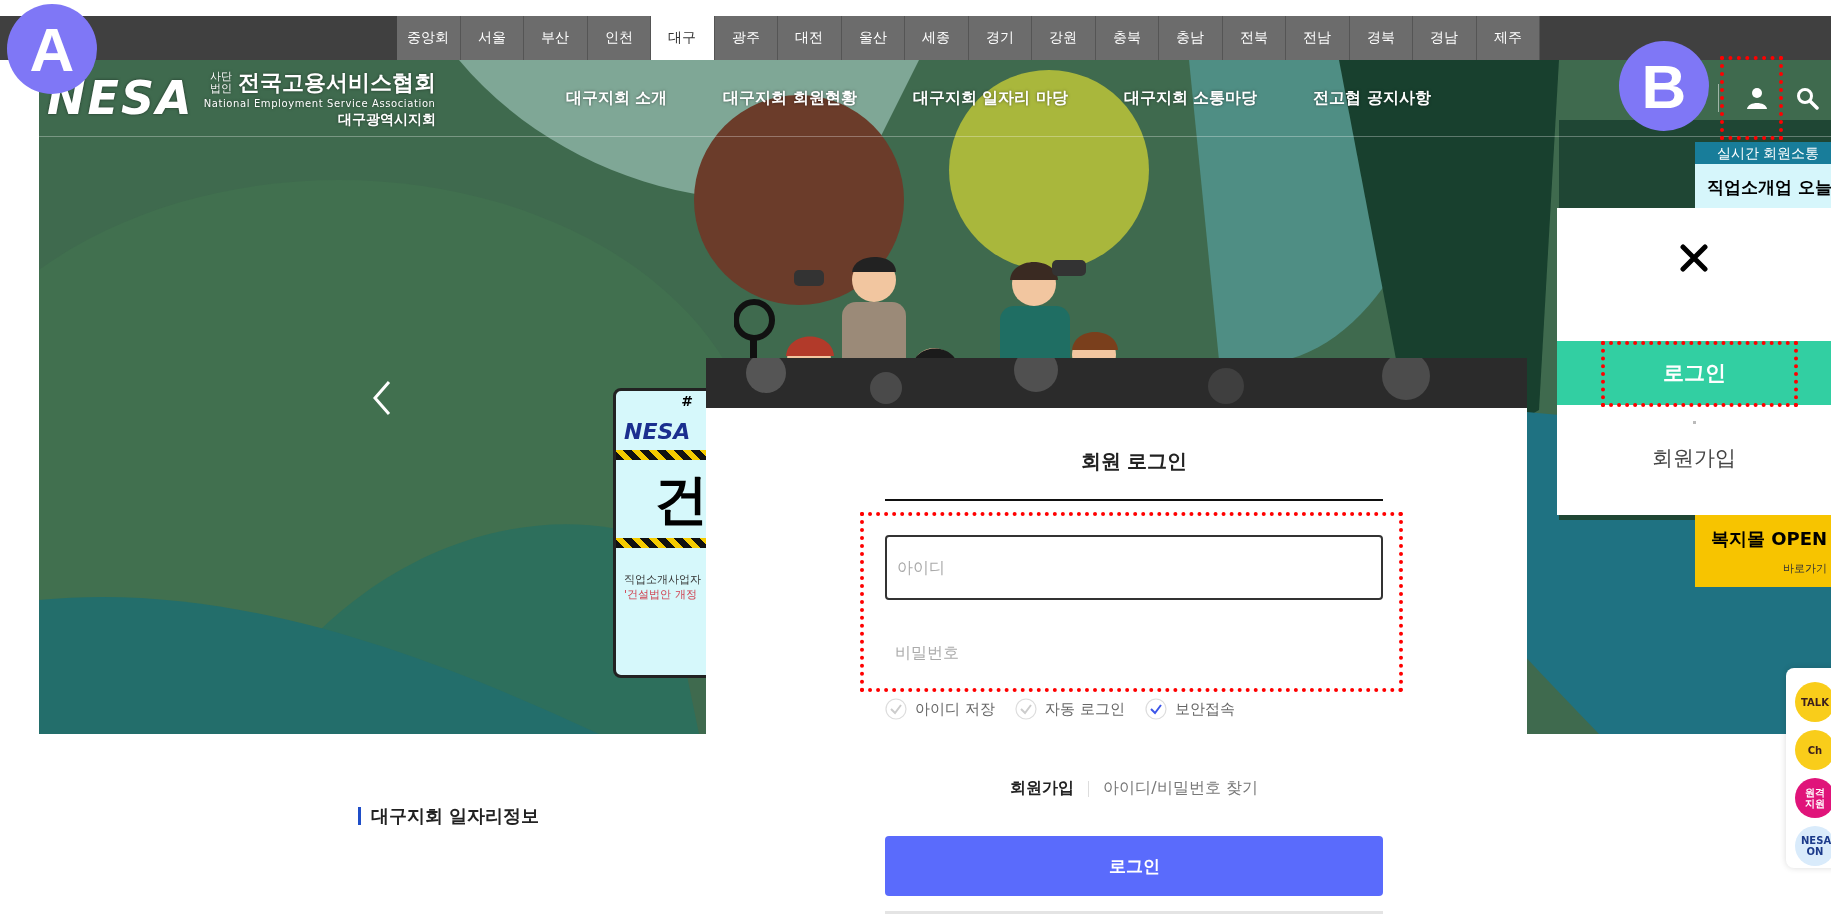 The image size is (1831, 917). I want to click on region-tab: 제주, so click(1508, 38).